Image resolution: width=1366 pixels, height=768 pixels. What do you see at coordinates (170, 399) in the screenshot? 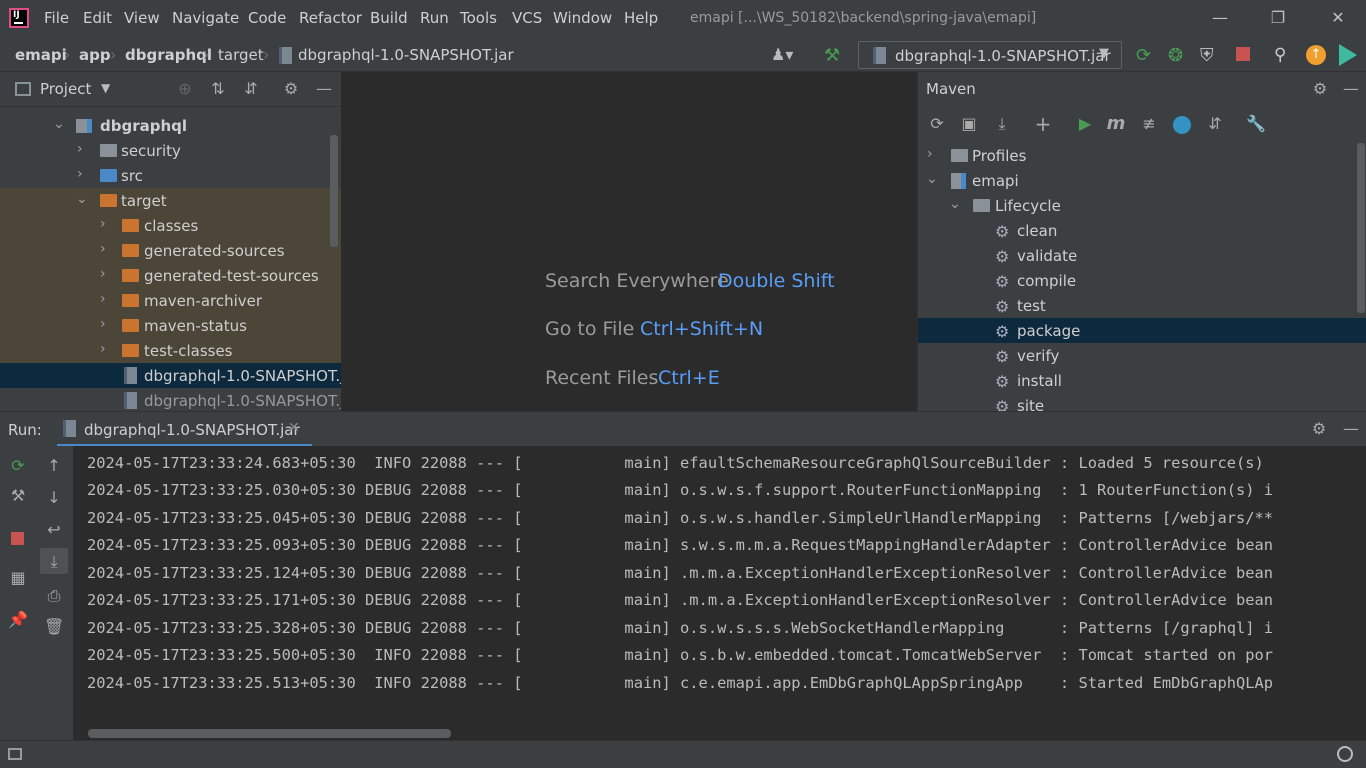
I see `tree-item-jar: dbgraphql-1.0-SNAPSHOT.jar` at bounding box center [170, 399].